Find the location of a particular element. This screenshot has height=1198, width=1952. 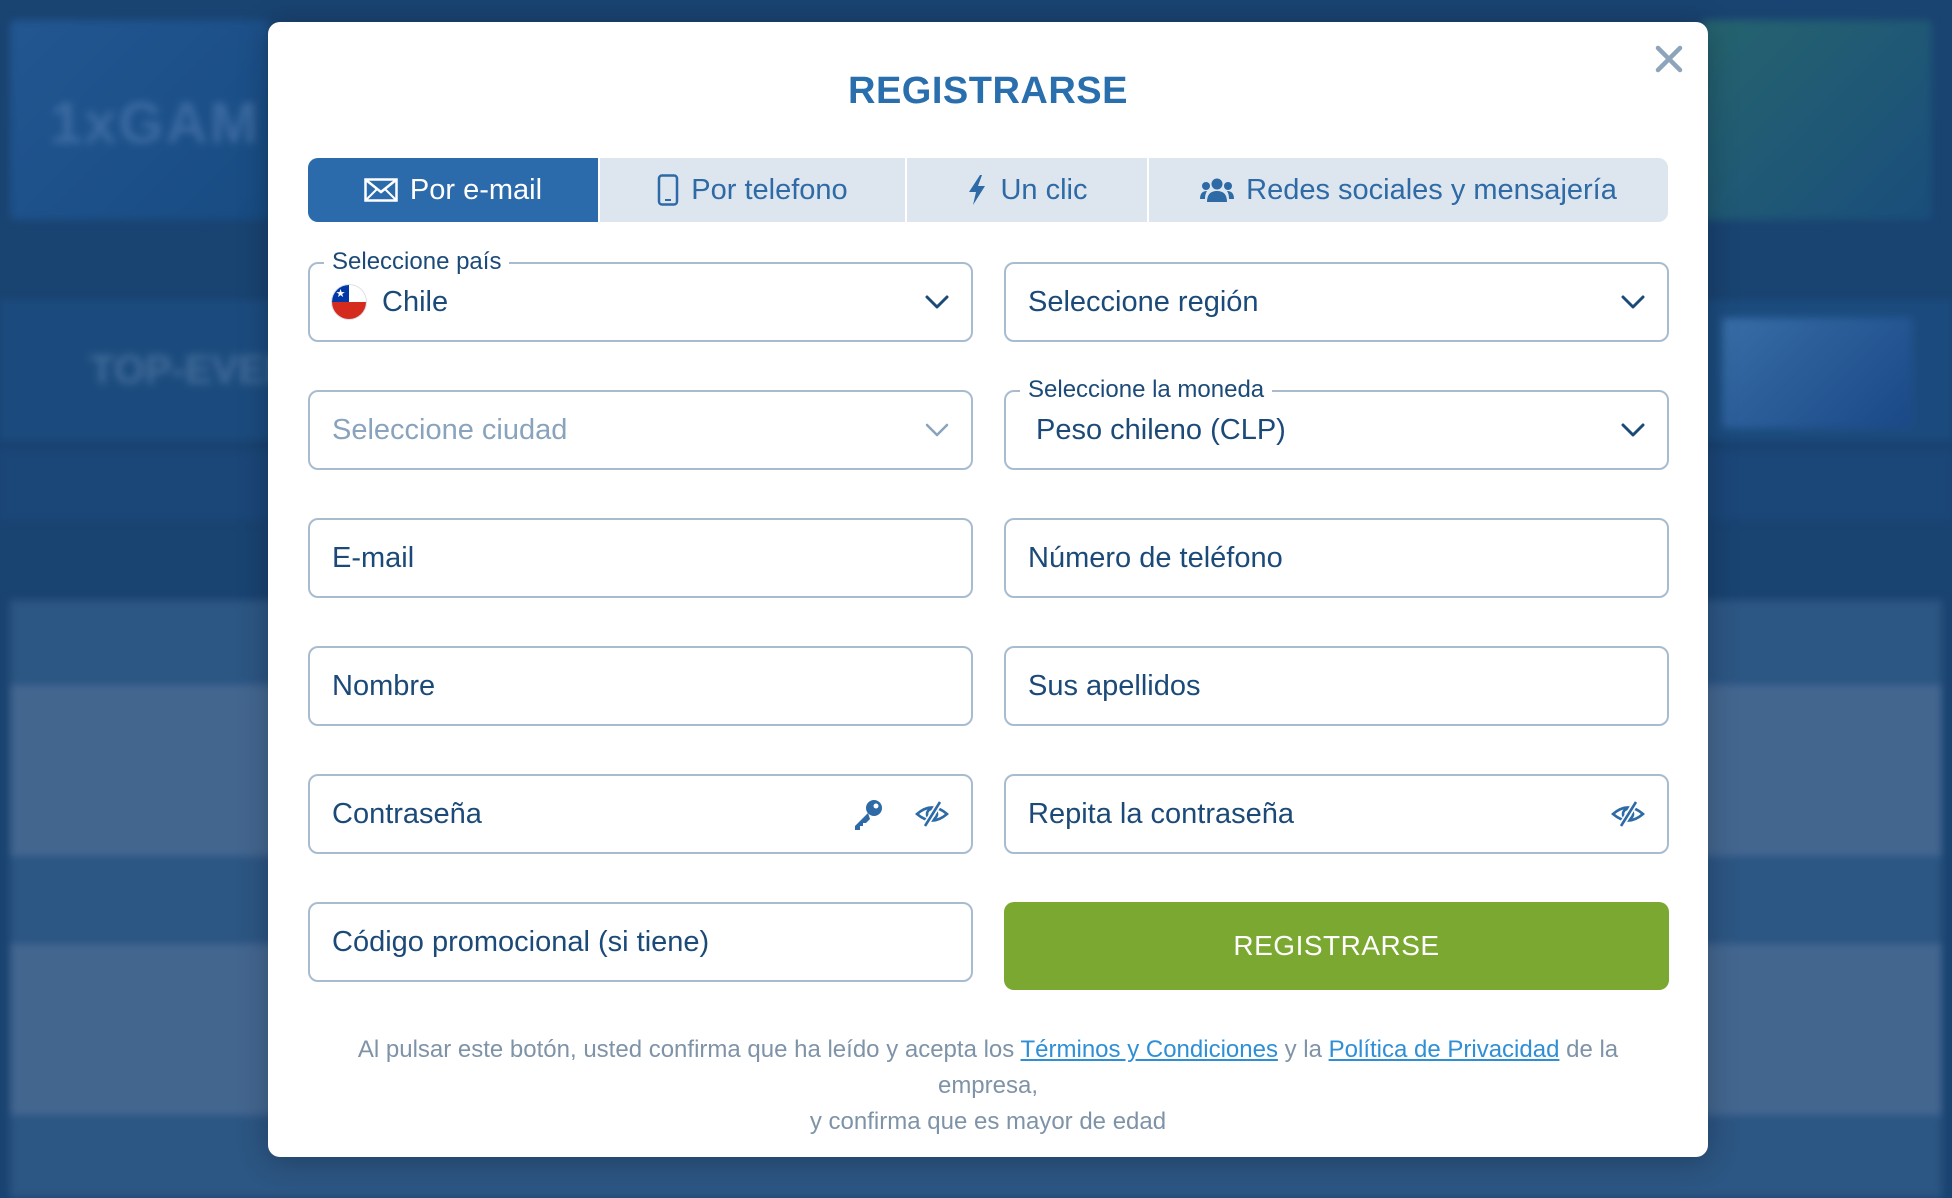

region-select: Seleccione región is located at coordinates (1336, 302).